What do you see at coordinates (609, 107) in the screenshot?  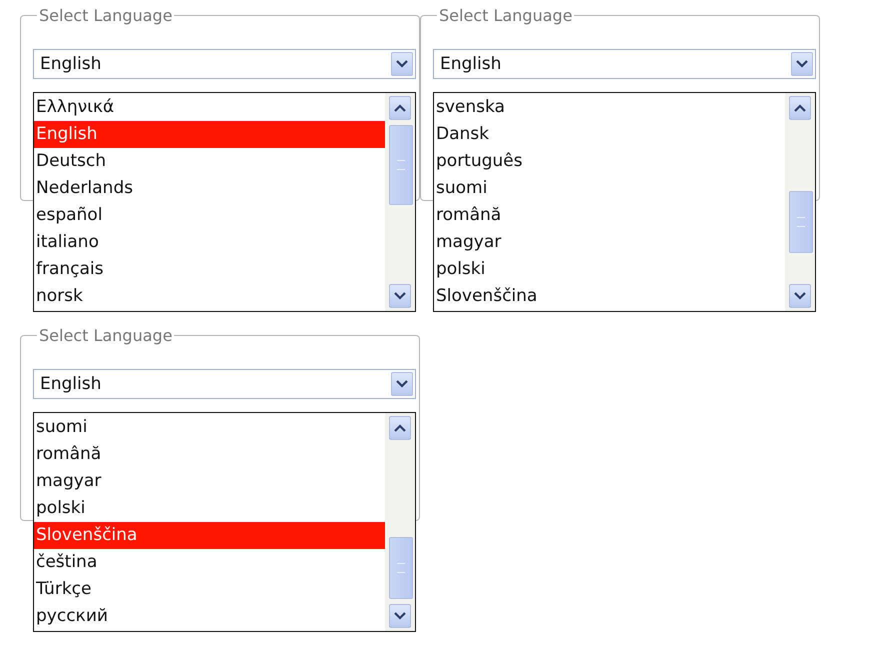 I see `list-option: svenska` at bounding box center [609, 107].